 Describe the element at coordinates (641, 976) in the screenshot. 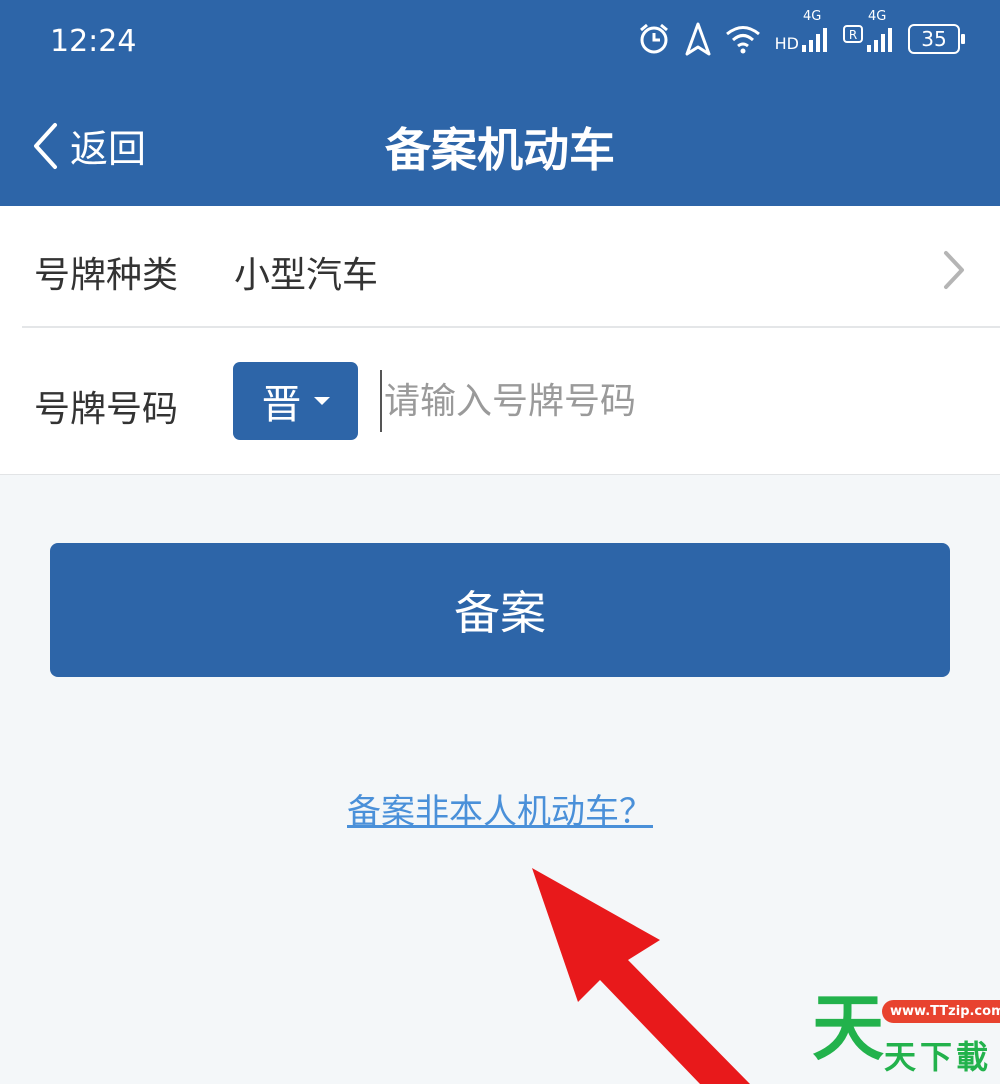

I see `red-arrow` at that location.